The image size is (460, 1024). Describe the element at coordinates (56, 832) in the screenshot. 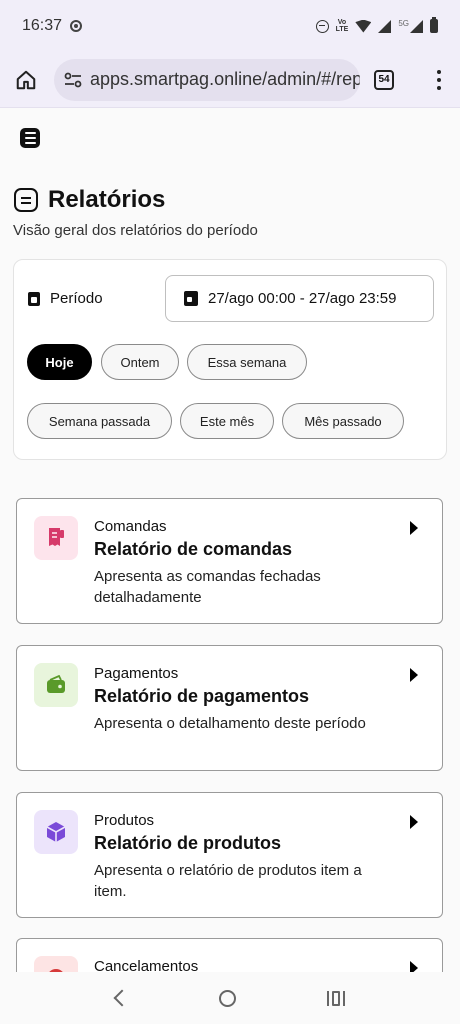

I see `box-icon` at that location.